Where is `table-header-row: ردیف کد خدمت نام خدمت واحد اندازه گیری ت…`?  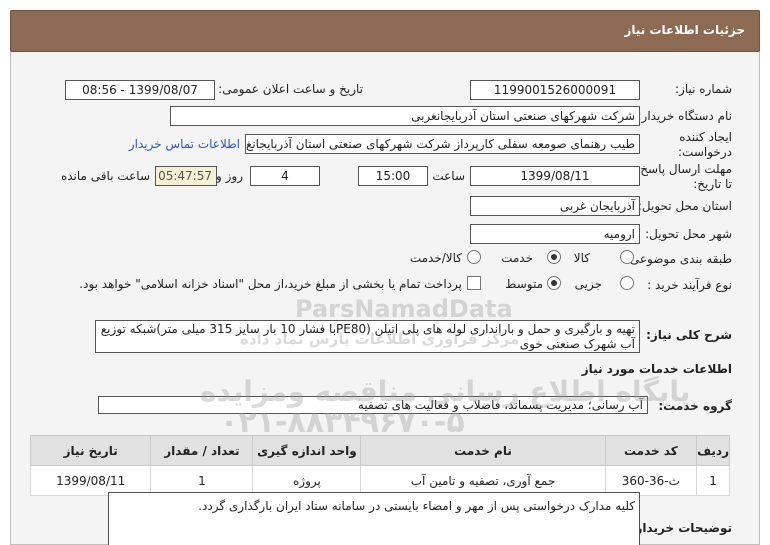
table-header-row: ردیف کد خدمت نام خدمت واحد اندازه گیری ت… is located at coordinates (379, 450).